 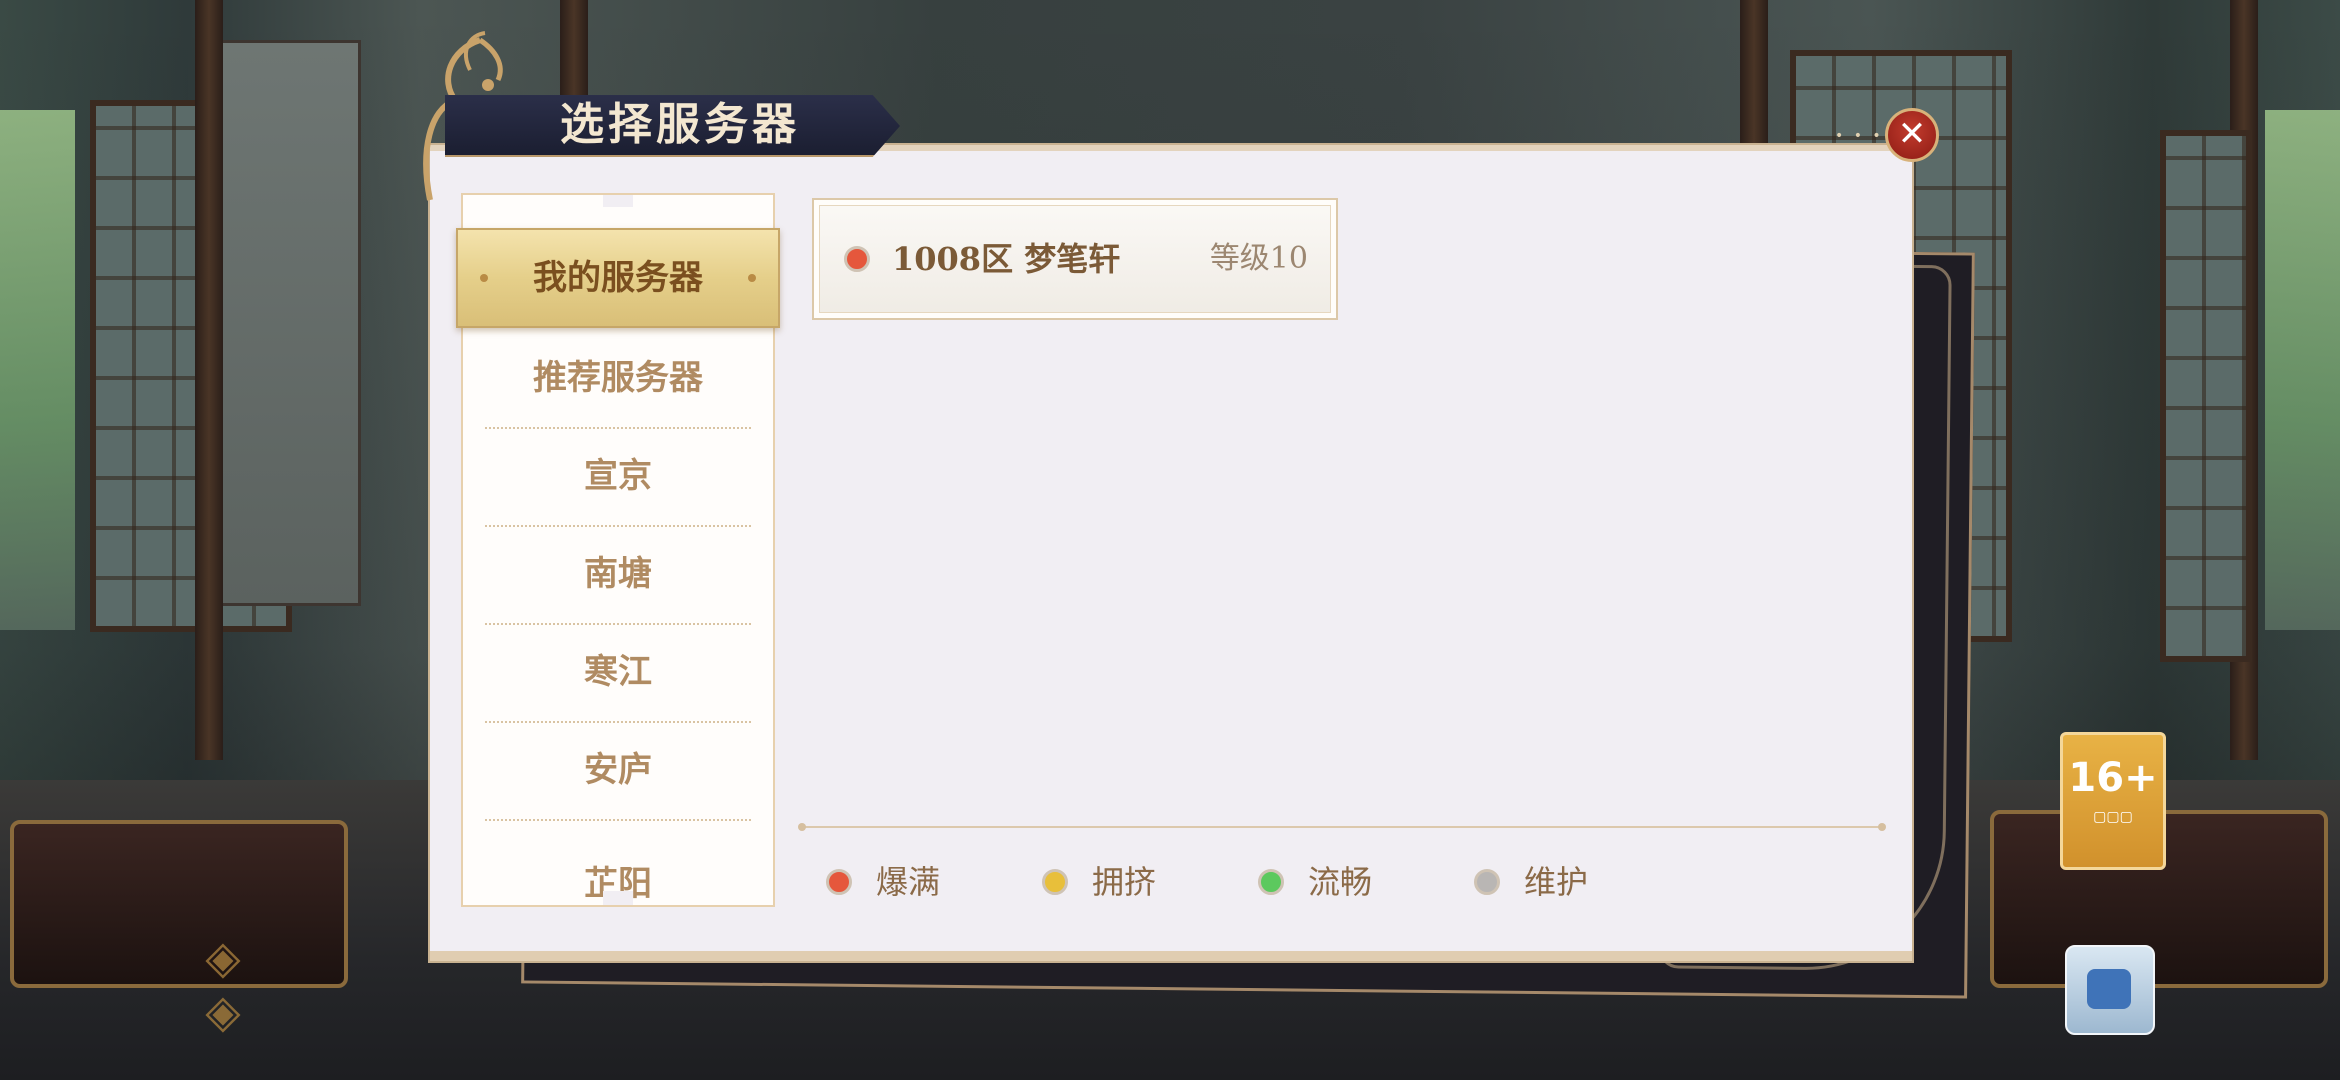 I want to click on age-rating-mark: ▢▢▢, so click(x=2113, y=817).